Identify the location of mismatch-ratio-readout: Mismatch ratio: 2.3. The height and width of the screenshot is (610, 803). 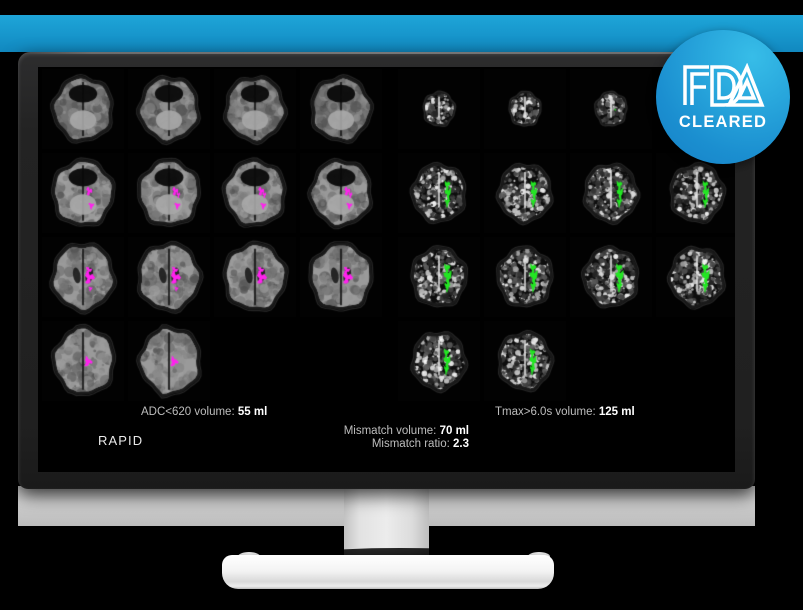
(399, 444).